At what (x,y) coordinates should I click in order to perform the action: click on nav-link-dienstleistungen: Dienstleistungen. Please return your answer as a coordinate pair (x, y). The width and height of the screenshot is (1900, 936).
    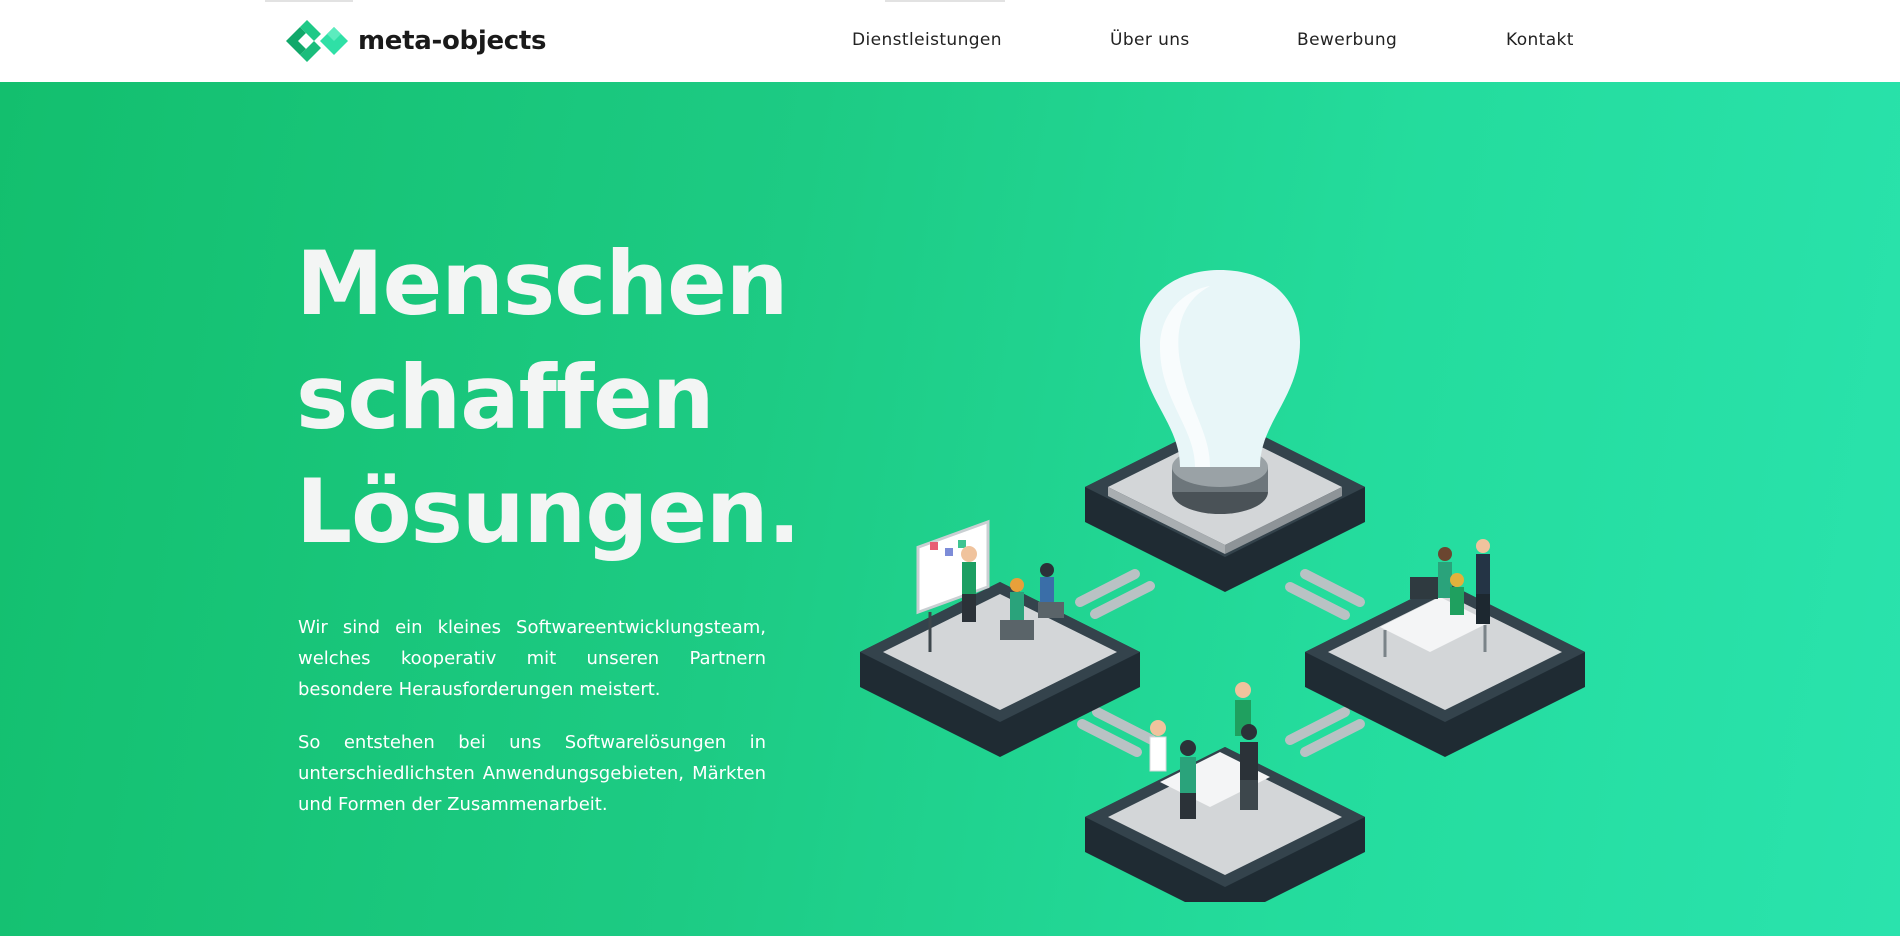
    Looking at the image, I should click on (927, 40).